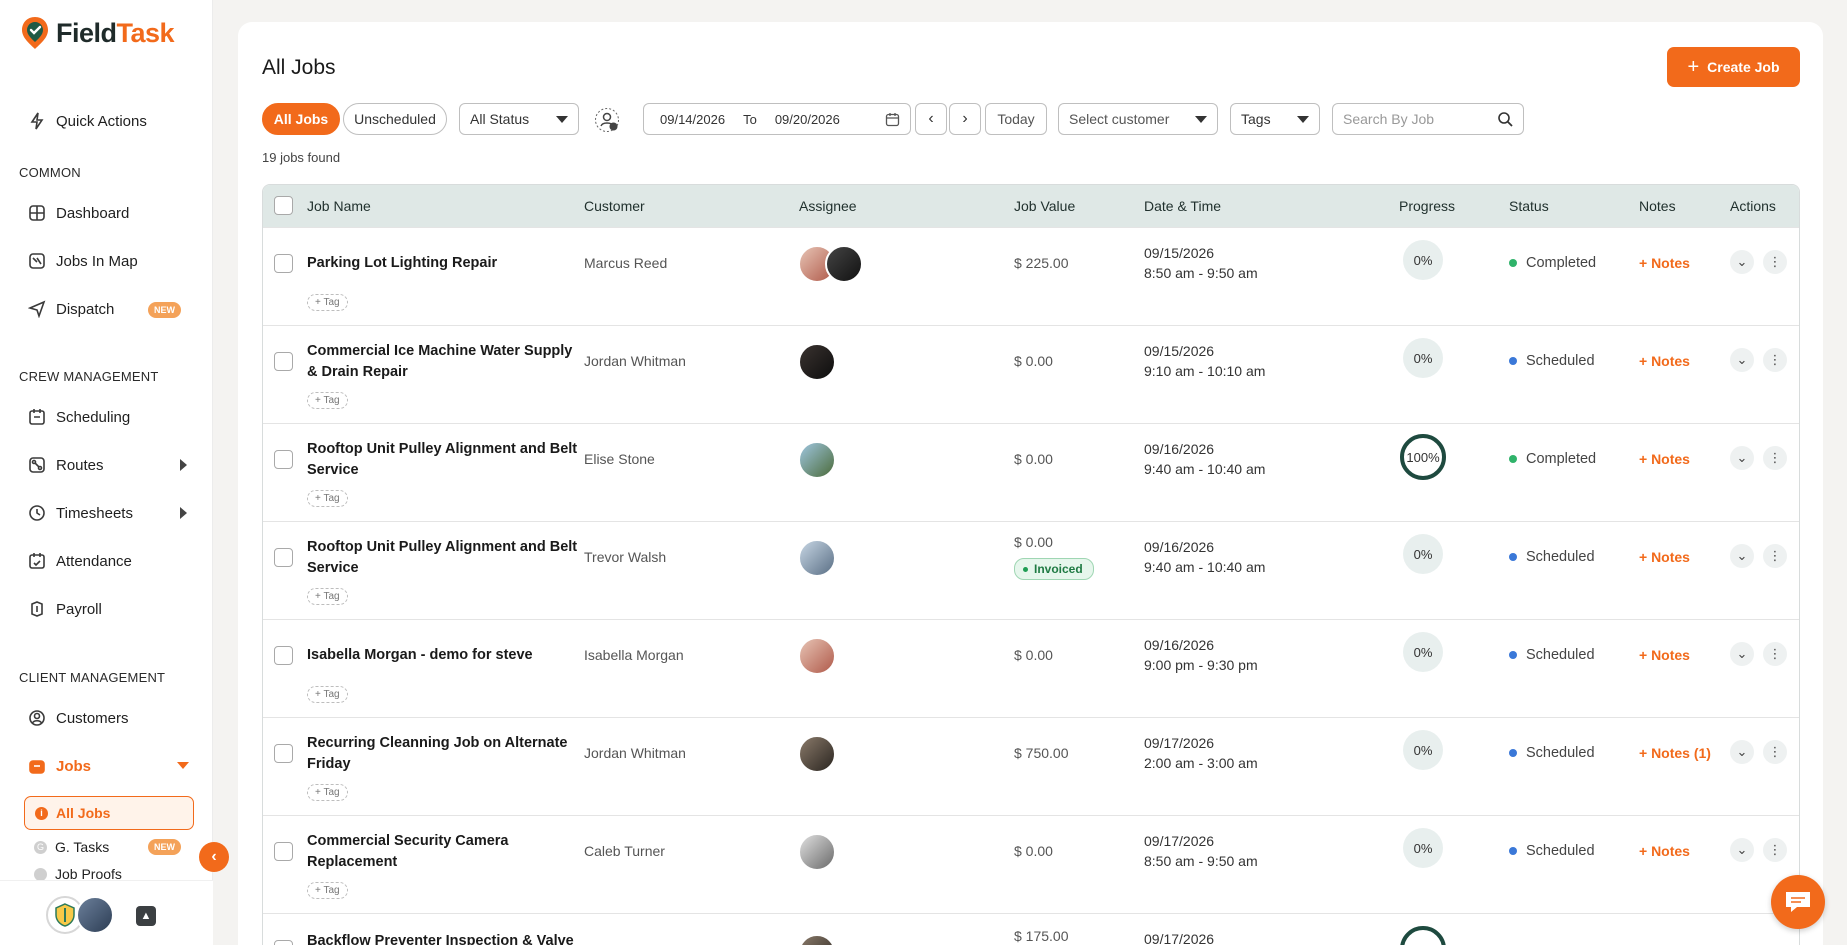  Describe the element at coordinates (1798, 902) in the screenshot. I see `chat-button` at that location.